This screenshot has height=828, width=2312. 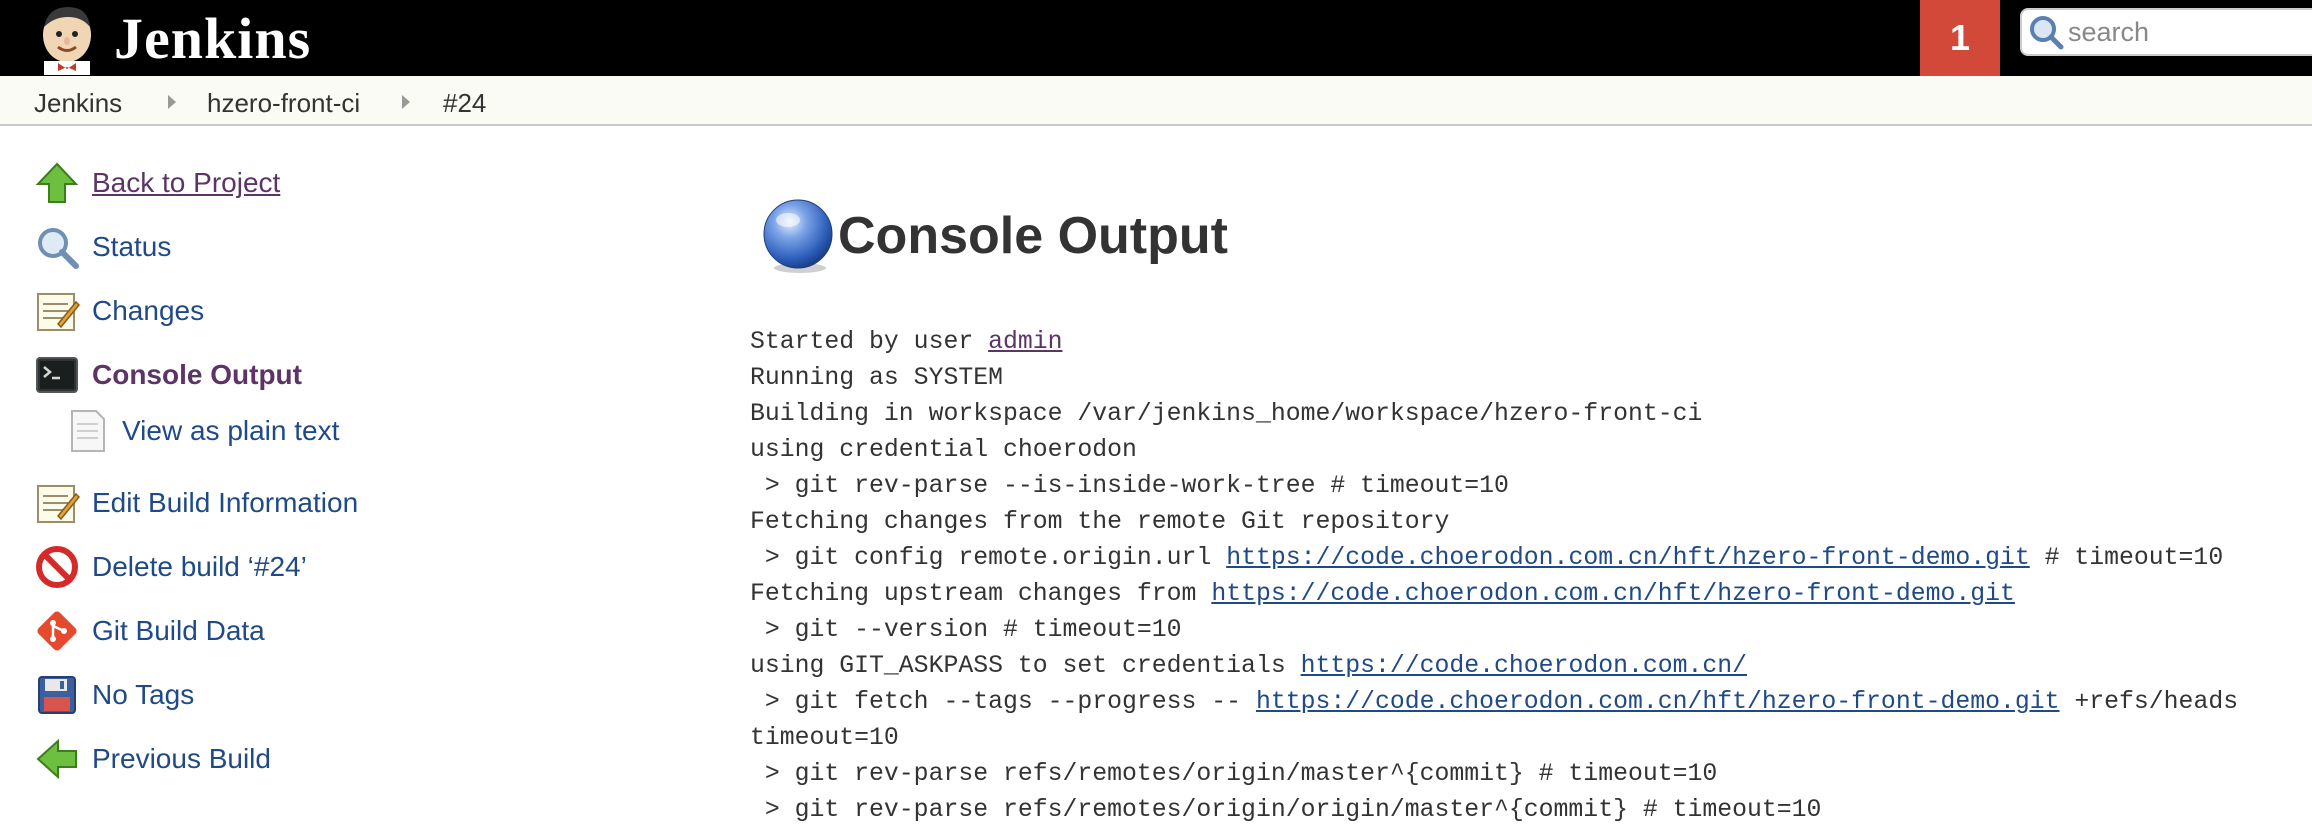 I want to click on breadcrumb-jenkins: Jenkins, so click(x=78, y=103).